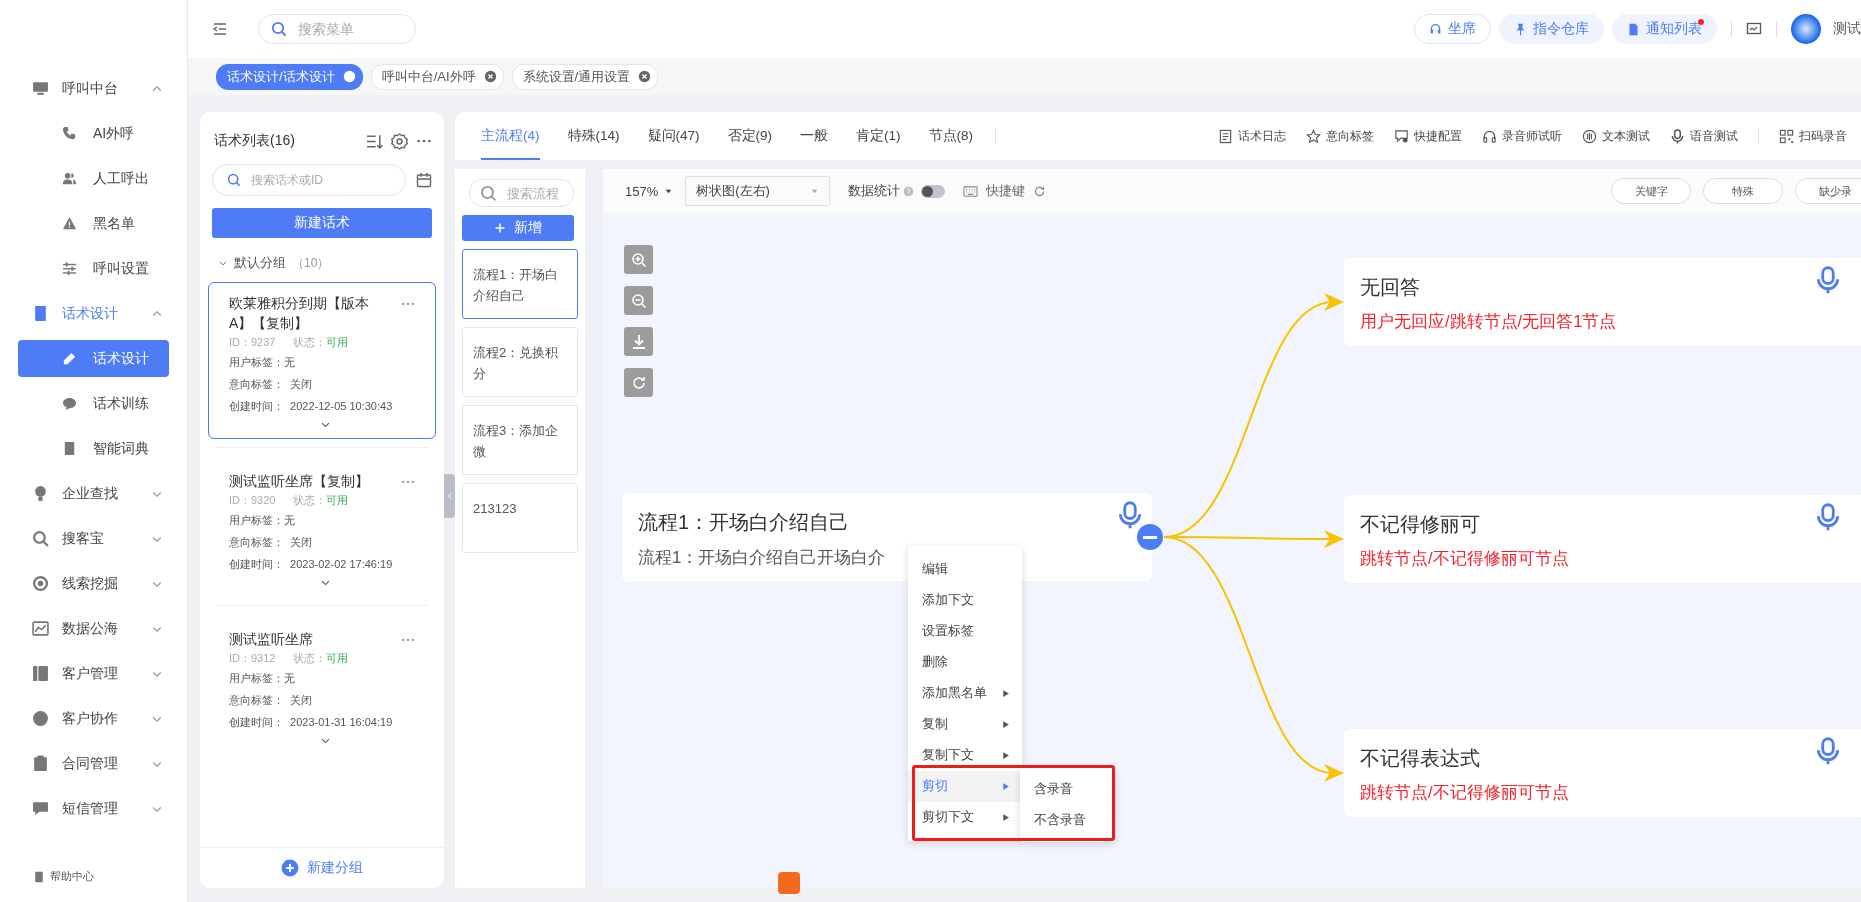  Describe the element at coordinates (1602, 773) in the screenshot. I see `flow-node: 不记得表达式 跳转节点/不记得修丽可节点` at that location.